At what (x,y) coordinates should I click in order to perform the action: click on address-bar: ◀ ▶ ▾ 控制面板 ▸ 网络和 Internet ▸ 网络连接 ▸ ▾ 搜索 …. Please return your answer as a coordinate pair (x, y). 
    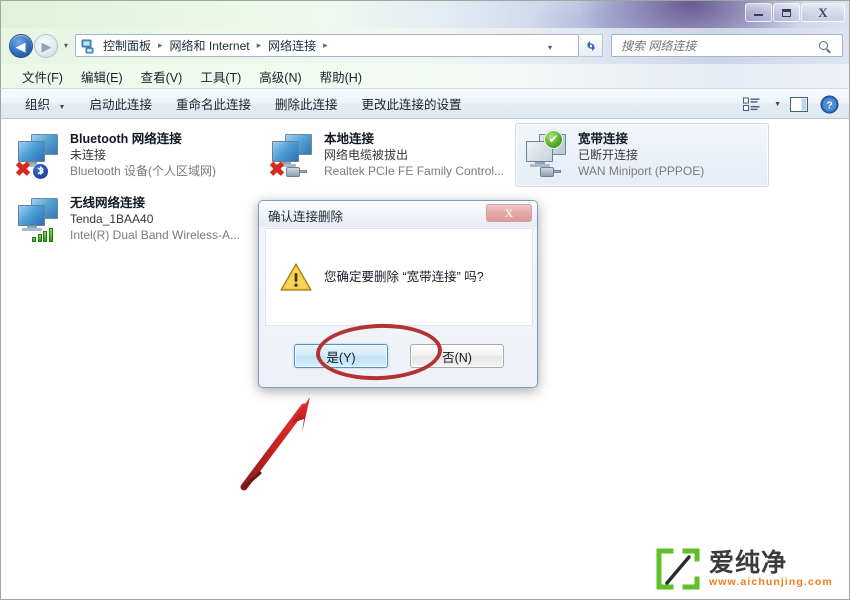
    Looking at the image, I should click on (425, 46).